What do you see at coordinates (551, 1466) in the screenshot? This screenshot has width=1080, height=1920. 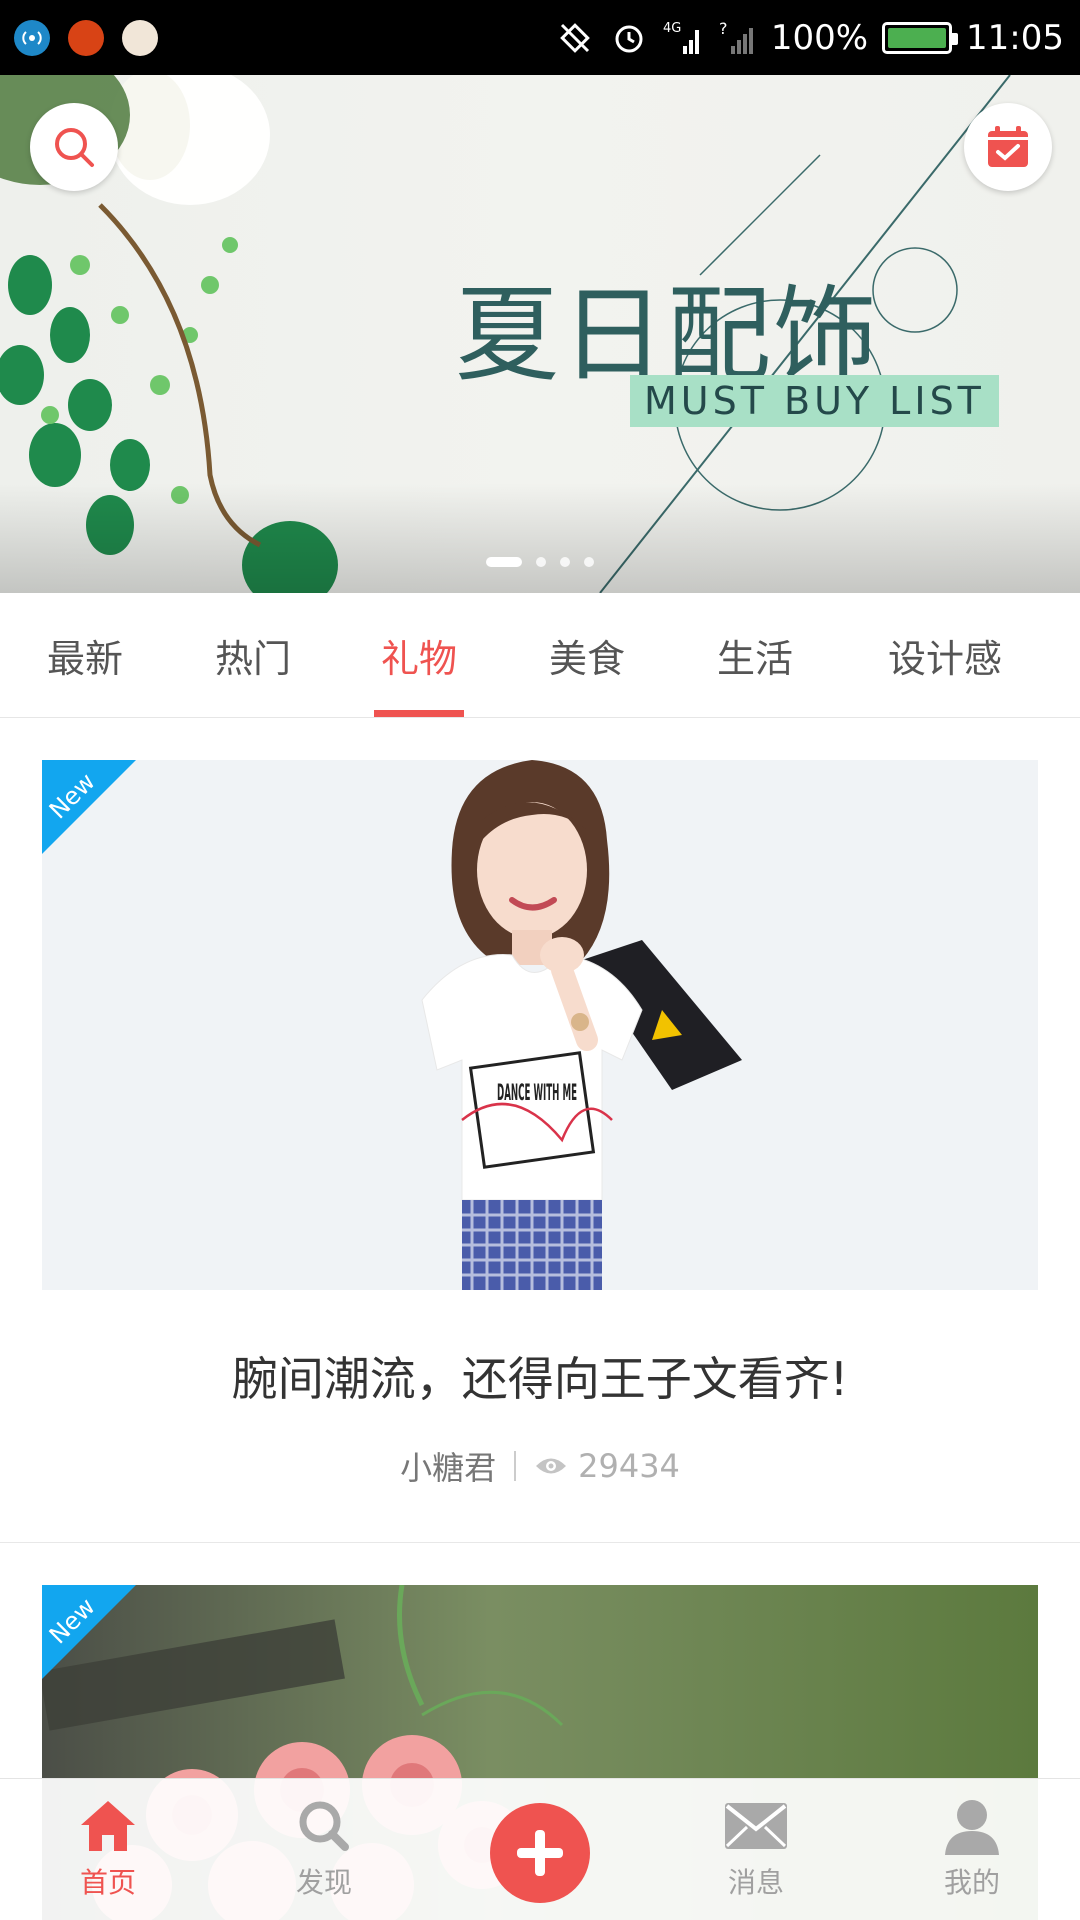 I see `eye-icon` at bounding box center [551, 1466].